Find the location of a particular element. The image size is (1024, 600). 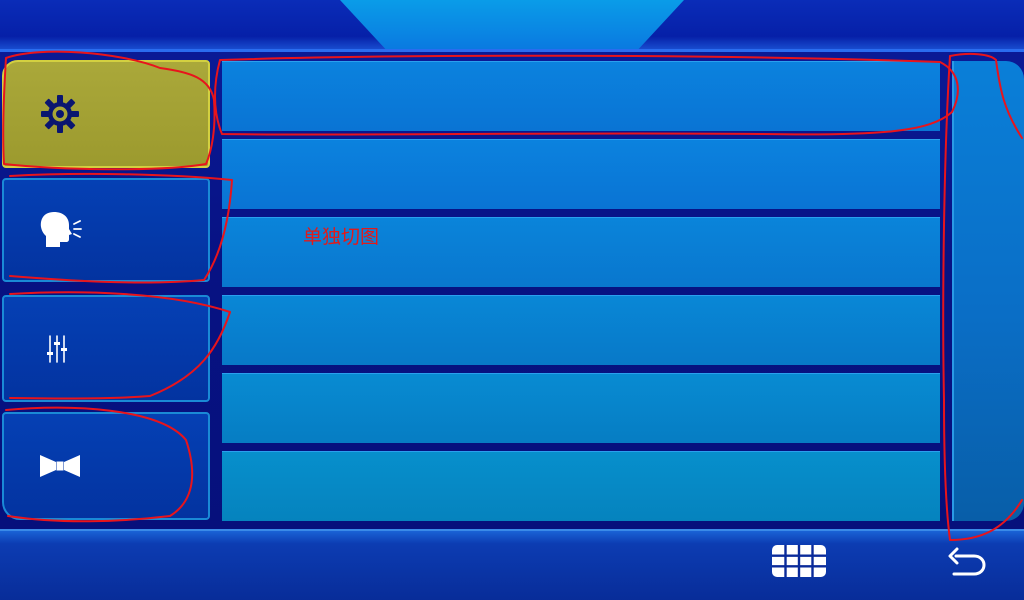

grid-menu-icon is located at coordinates (799, 561).